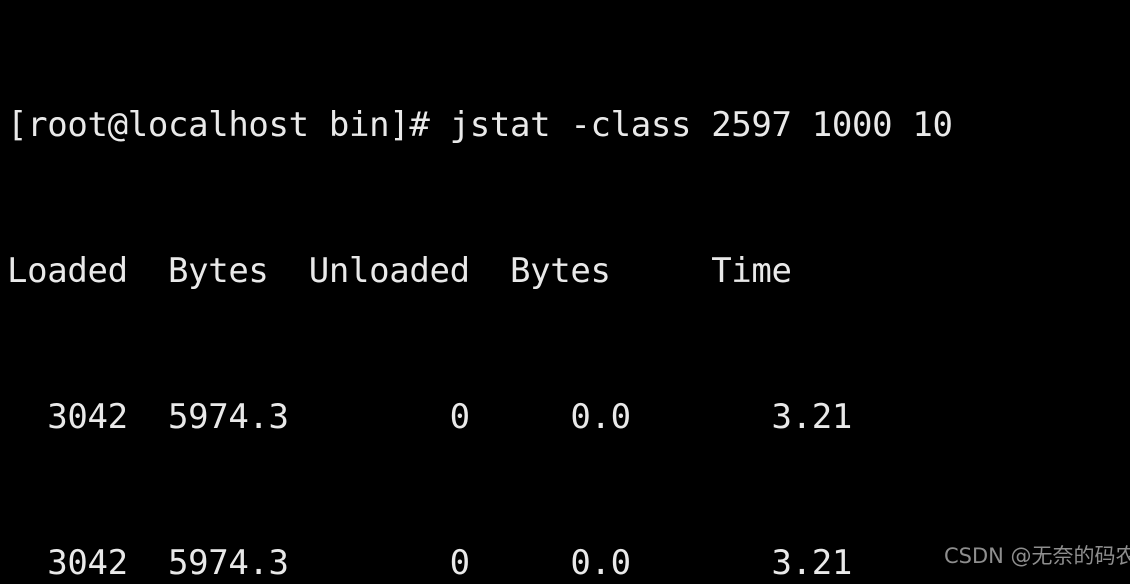  What do you see at coordinates (430, 270) in the screenshot?
I see `table-header-row: Loaded Bytes Unloaded Bytes Time` at bounding box center [430, 270].